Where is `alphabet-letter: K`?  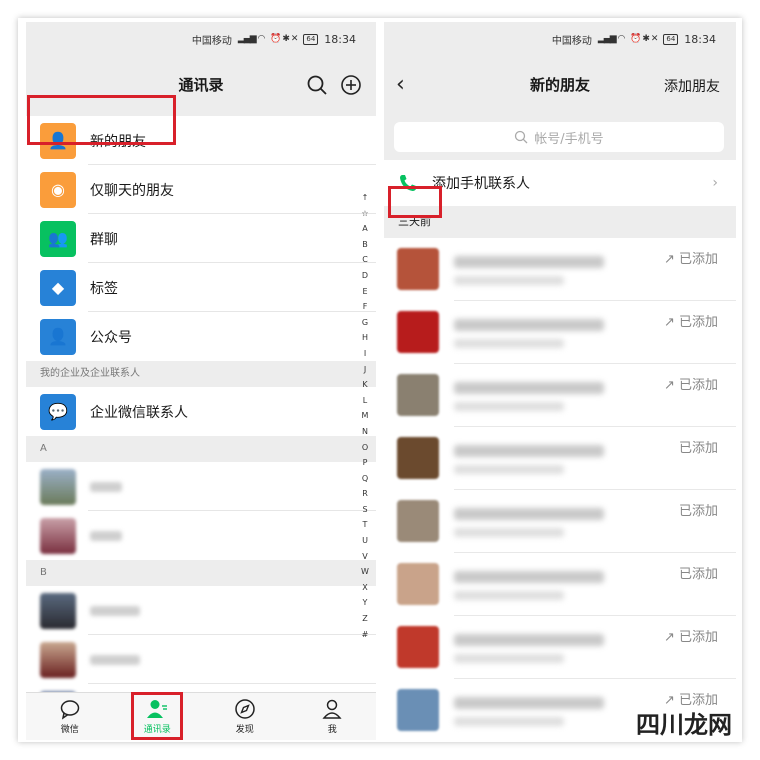 alphabet-letter: K is located at coordinates (365, 385).